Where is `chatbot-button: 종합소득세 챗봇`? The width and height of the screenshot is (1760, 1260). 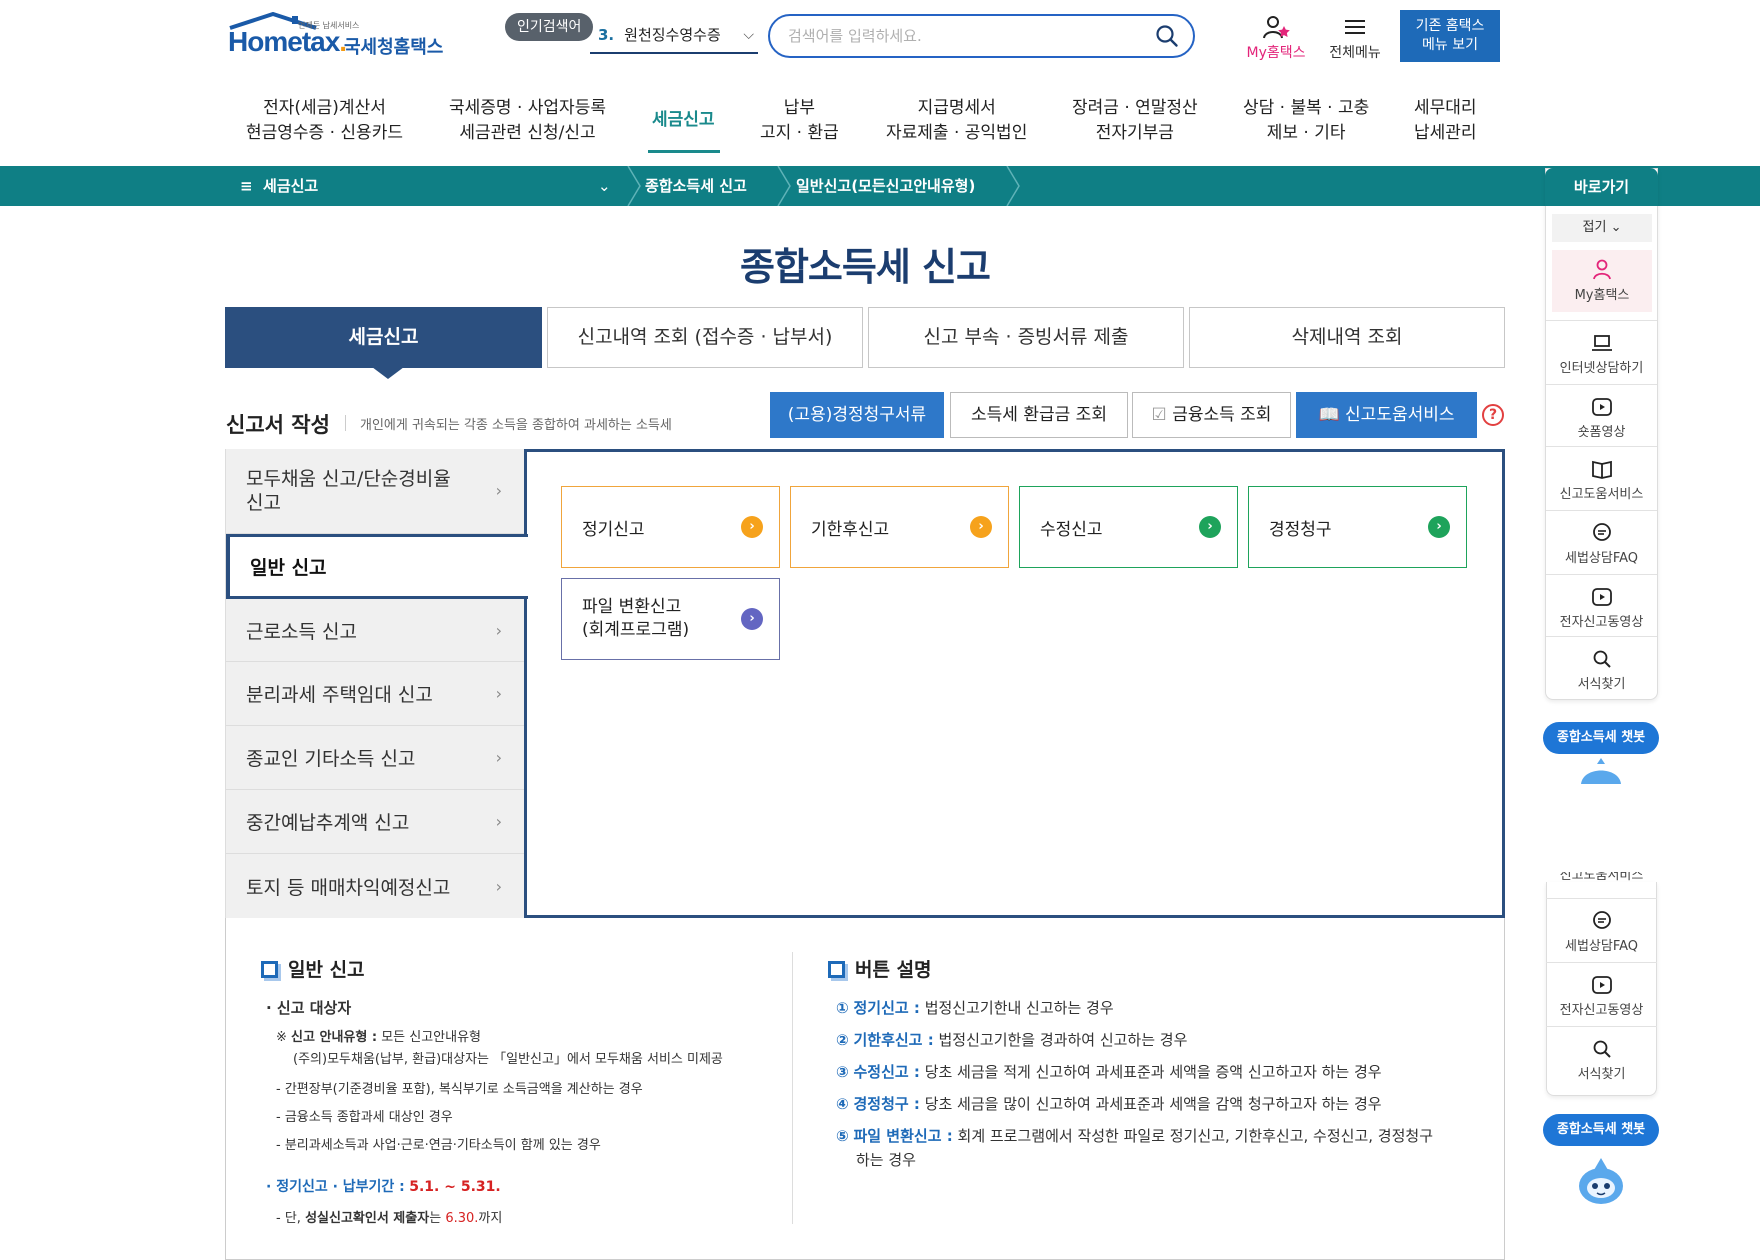
chatbot-button: 종합소득세 챗봇 is located at coordinates (1601, 738).